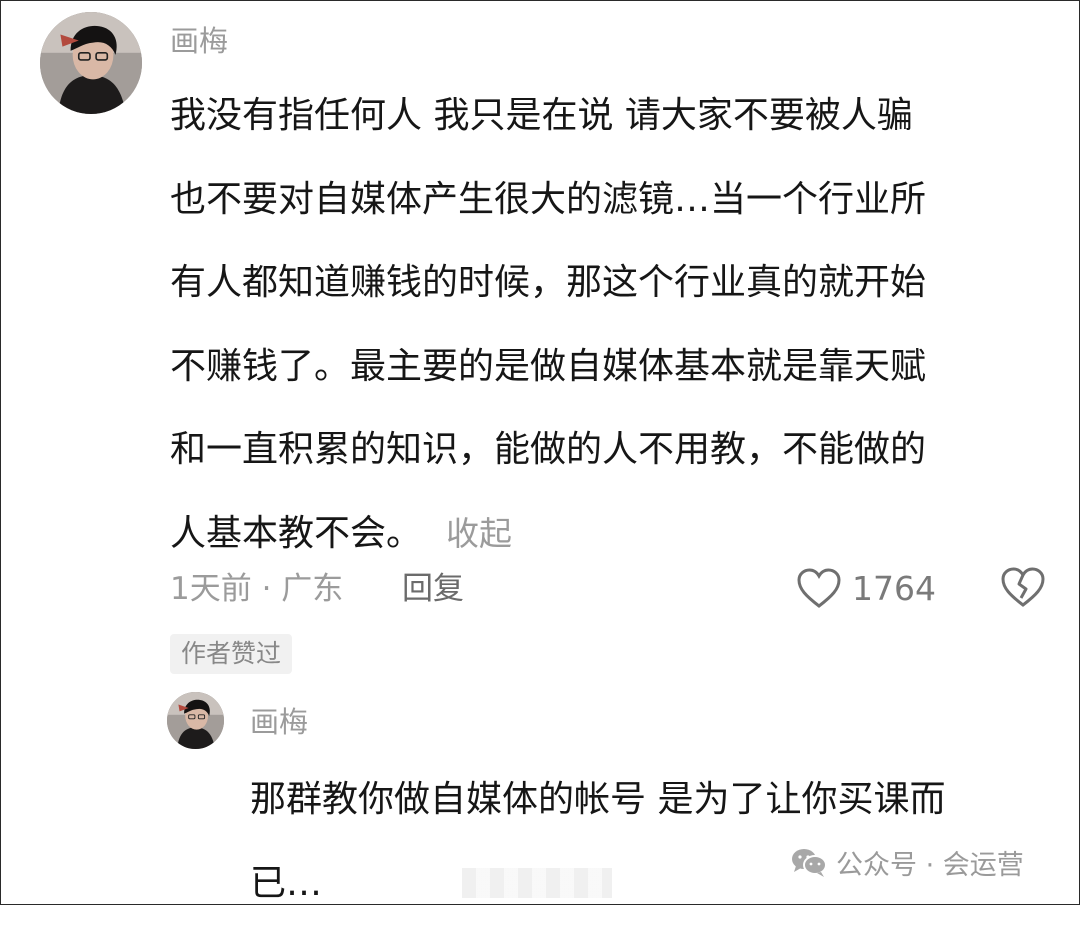 The width and height of the screenshot is (1080, 926). Describe the element at coordinates (296, 533) in the screenshot. I see `comment-line: 人基本教不会。` at that location.